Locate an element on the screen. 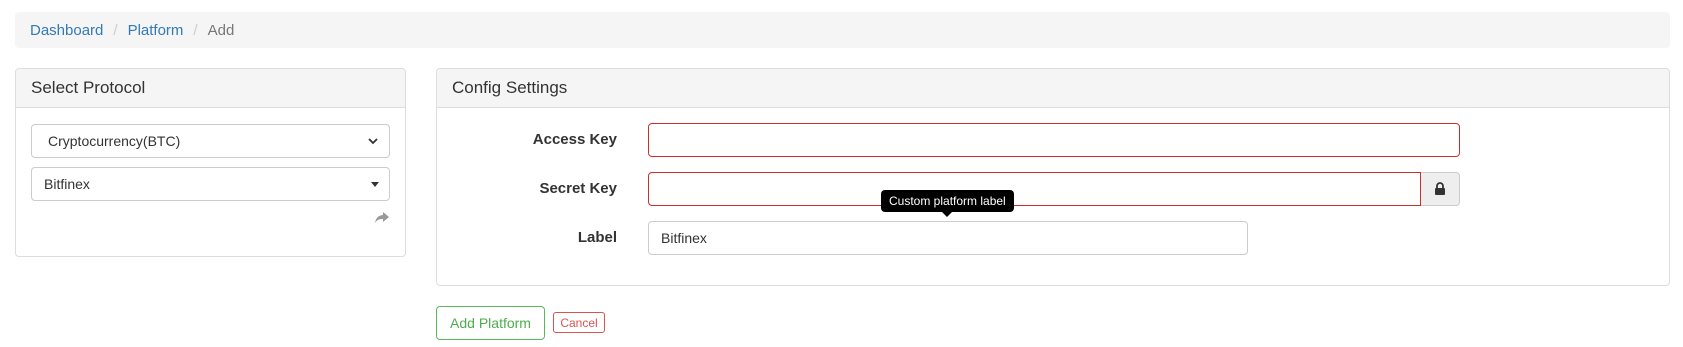  chevron-down-icon is located at coordinates (373, 141).